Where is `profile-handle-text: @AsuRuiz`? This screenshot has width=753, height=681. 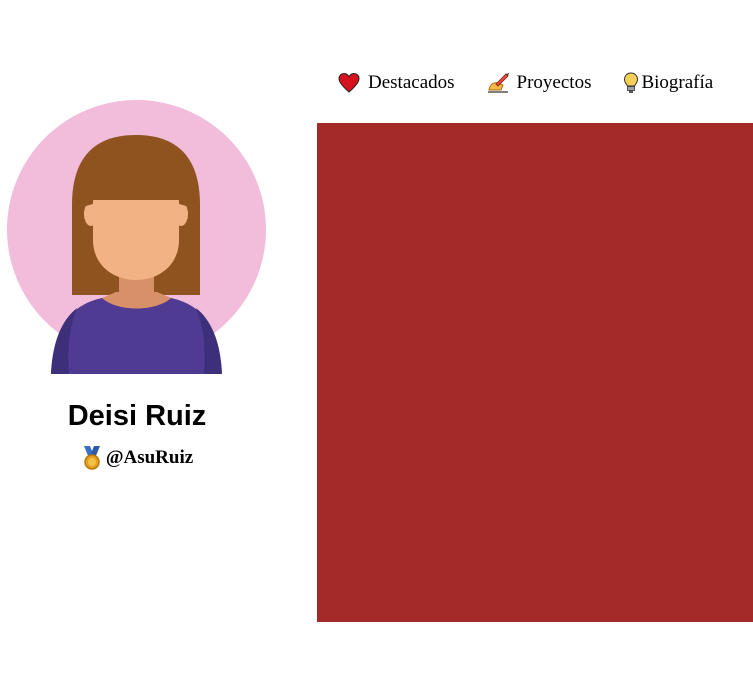
profile-handle-text: @AsuRuiz is located at coordinates (149, 457).